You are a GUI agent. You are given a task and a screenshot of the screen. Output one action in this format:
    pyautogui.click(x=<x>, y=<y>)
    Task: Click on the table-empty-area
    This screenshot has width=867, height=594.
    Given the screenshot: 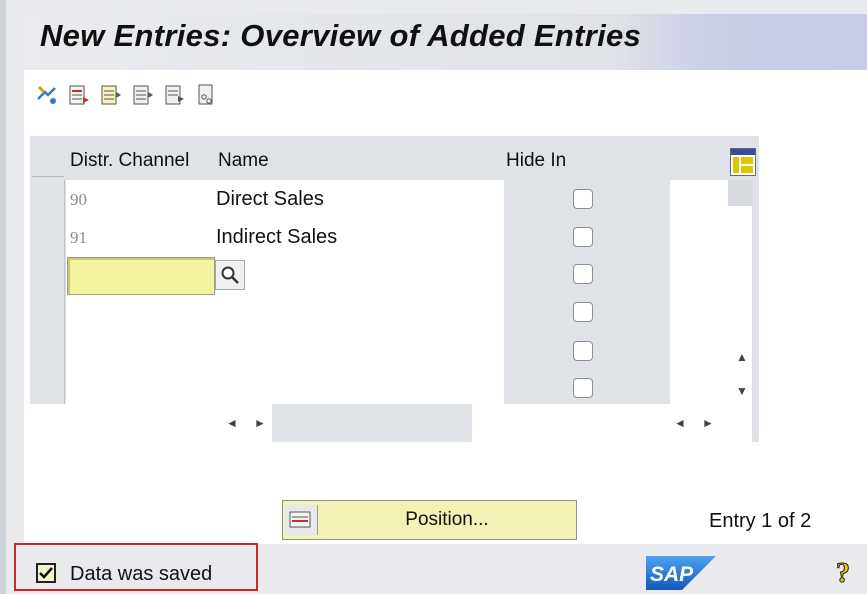 What is the action you would take?
    pyautogui.click(x=699, y=292)
    